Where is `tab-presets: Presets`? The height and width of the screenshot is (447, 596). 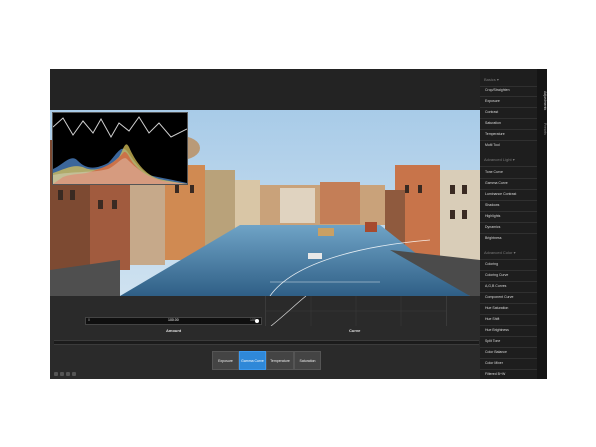
tab-presets: Presets is located at coordinates (542, 129).